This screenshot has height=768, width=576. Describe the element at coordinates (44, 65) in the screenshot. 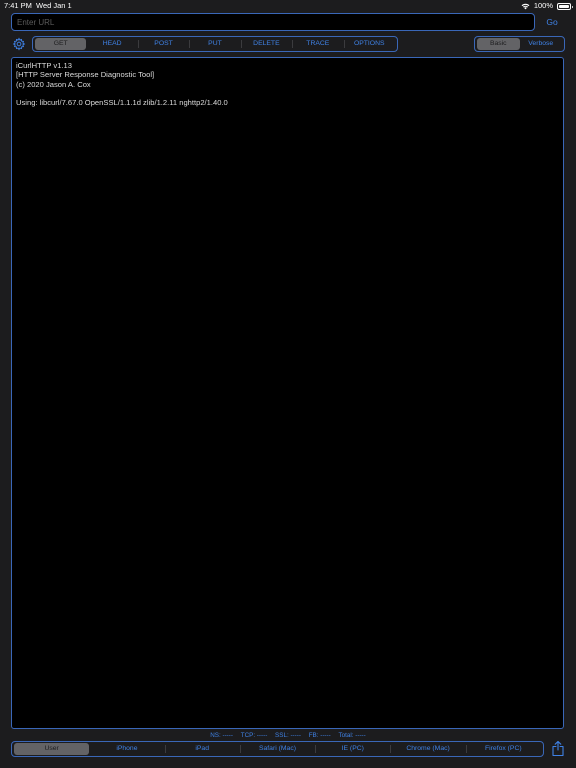

I see `console-line: iCurlHTTP v1.13` at that location.